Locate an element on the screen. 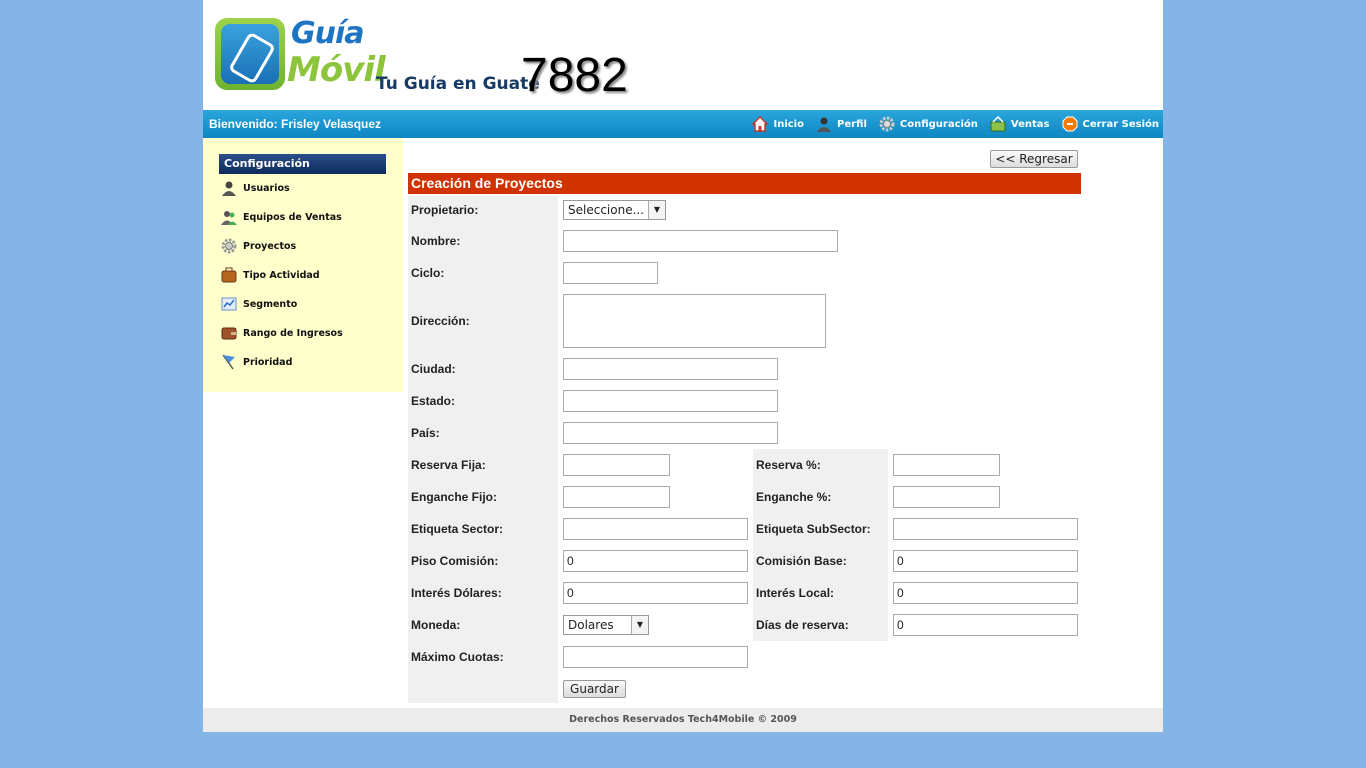 This screenshot has height=768, width=1366. sidebar-item-tipo-actividad: Tipo Actividad is located at coordinates (270, 275).